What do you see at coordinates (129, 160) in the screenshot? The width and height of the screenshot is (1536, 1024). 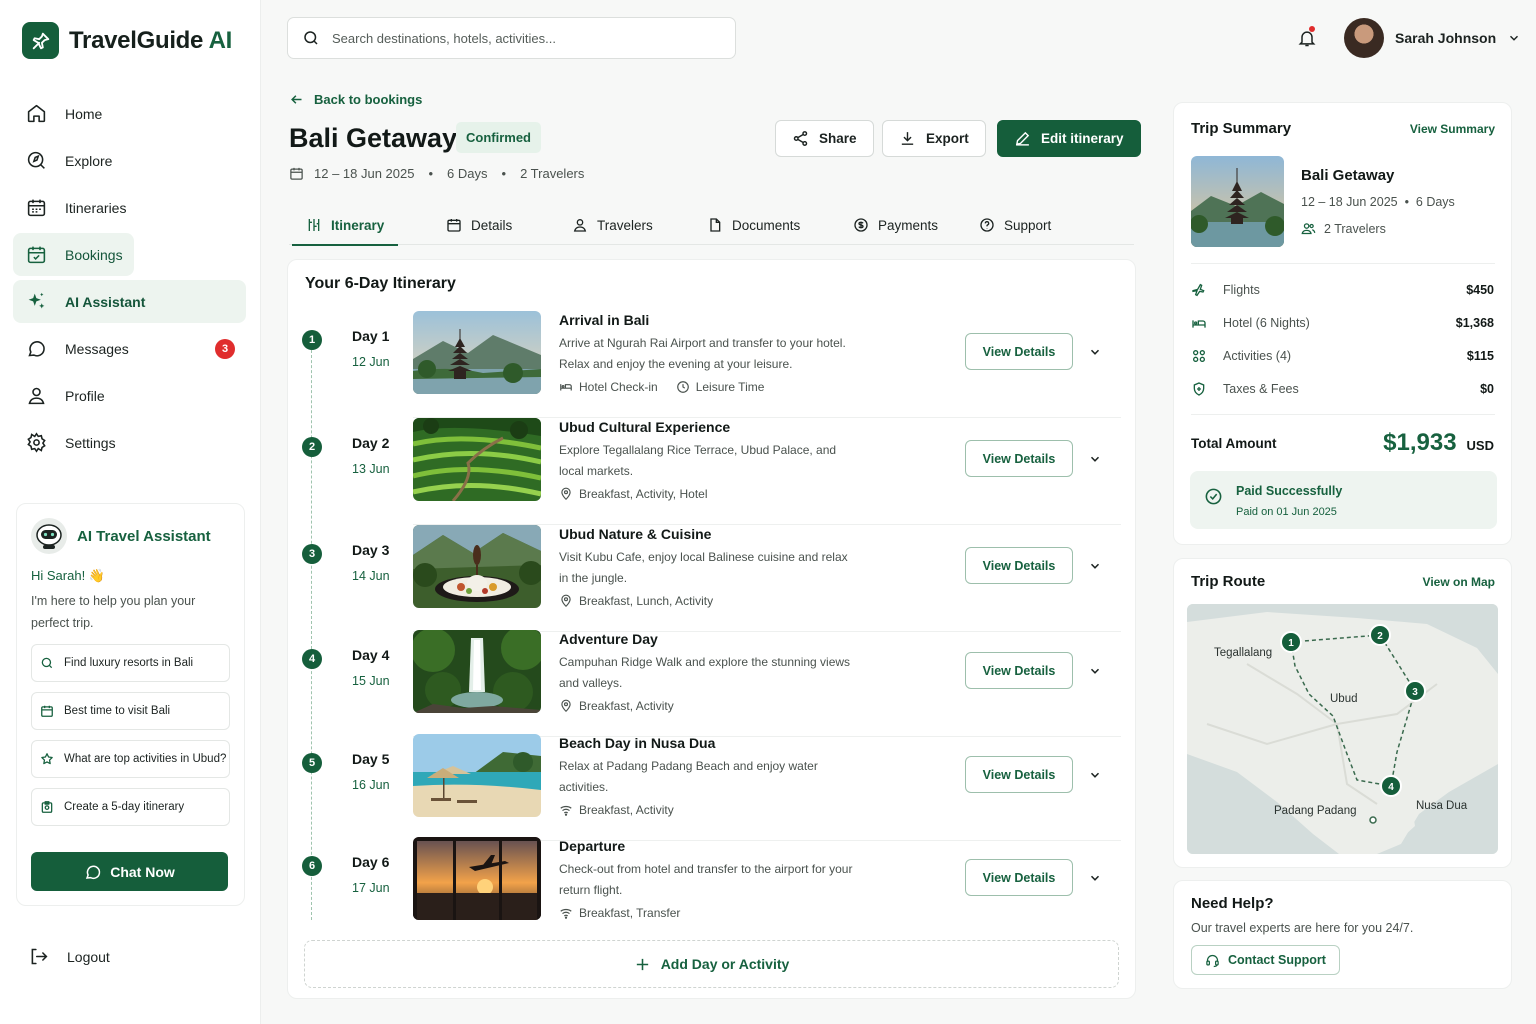 I see `nav-item-explore: Explore` at bounding box center [129, 160].